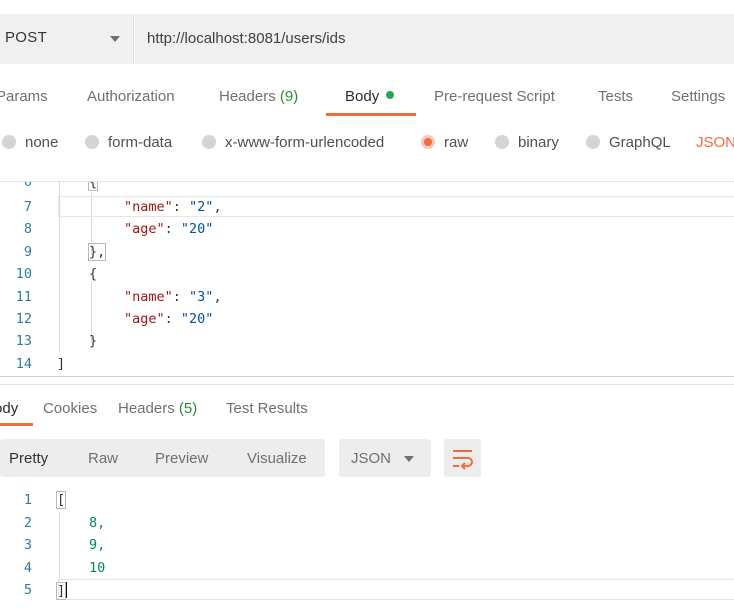  I want to click on code-line: "name": "2",, so click(173, 207).